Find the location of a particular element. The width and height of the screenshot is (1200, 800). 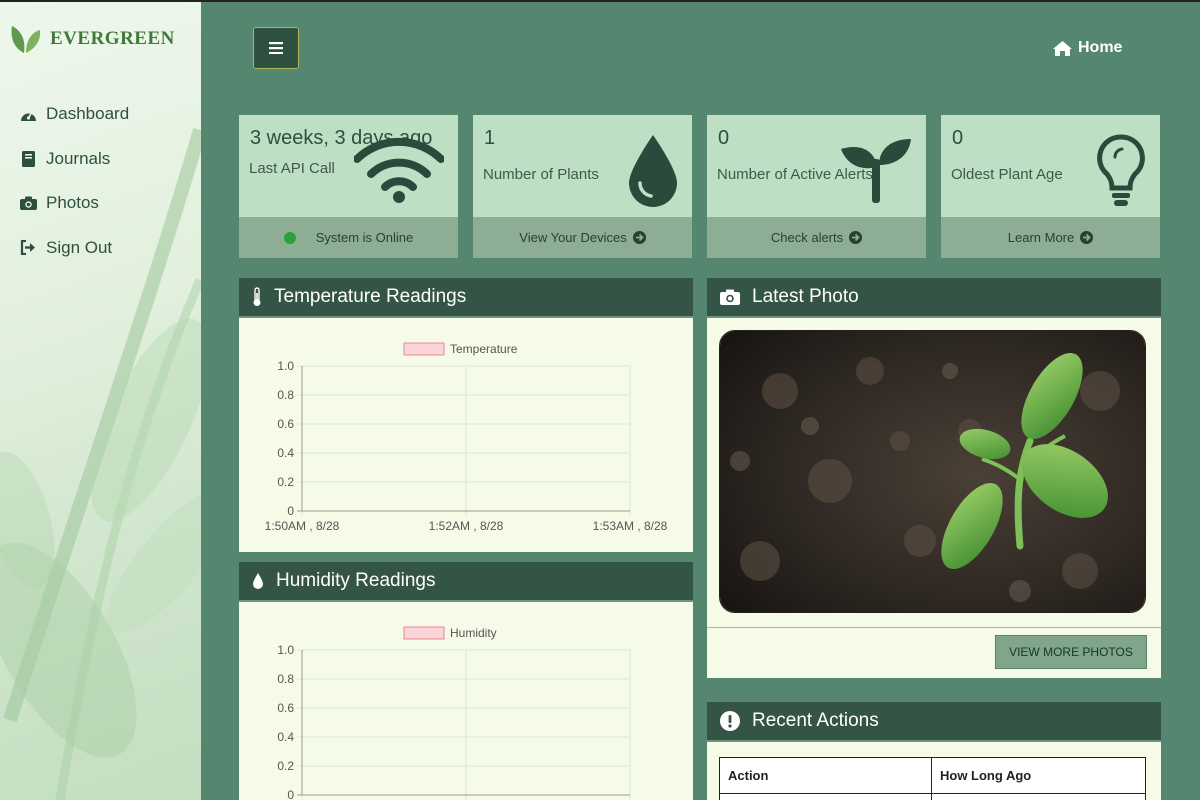

home-icon is located at coordinates (1062, 48).